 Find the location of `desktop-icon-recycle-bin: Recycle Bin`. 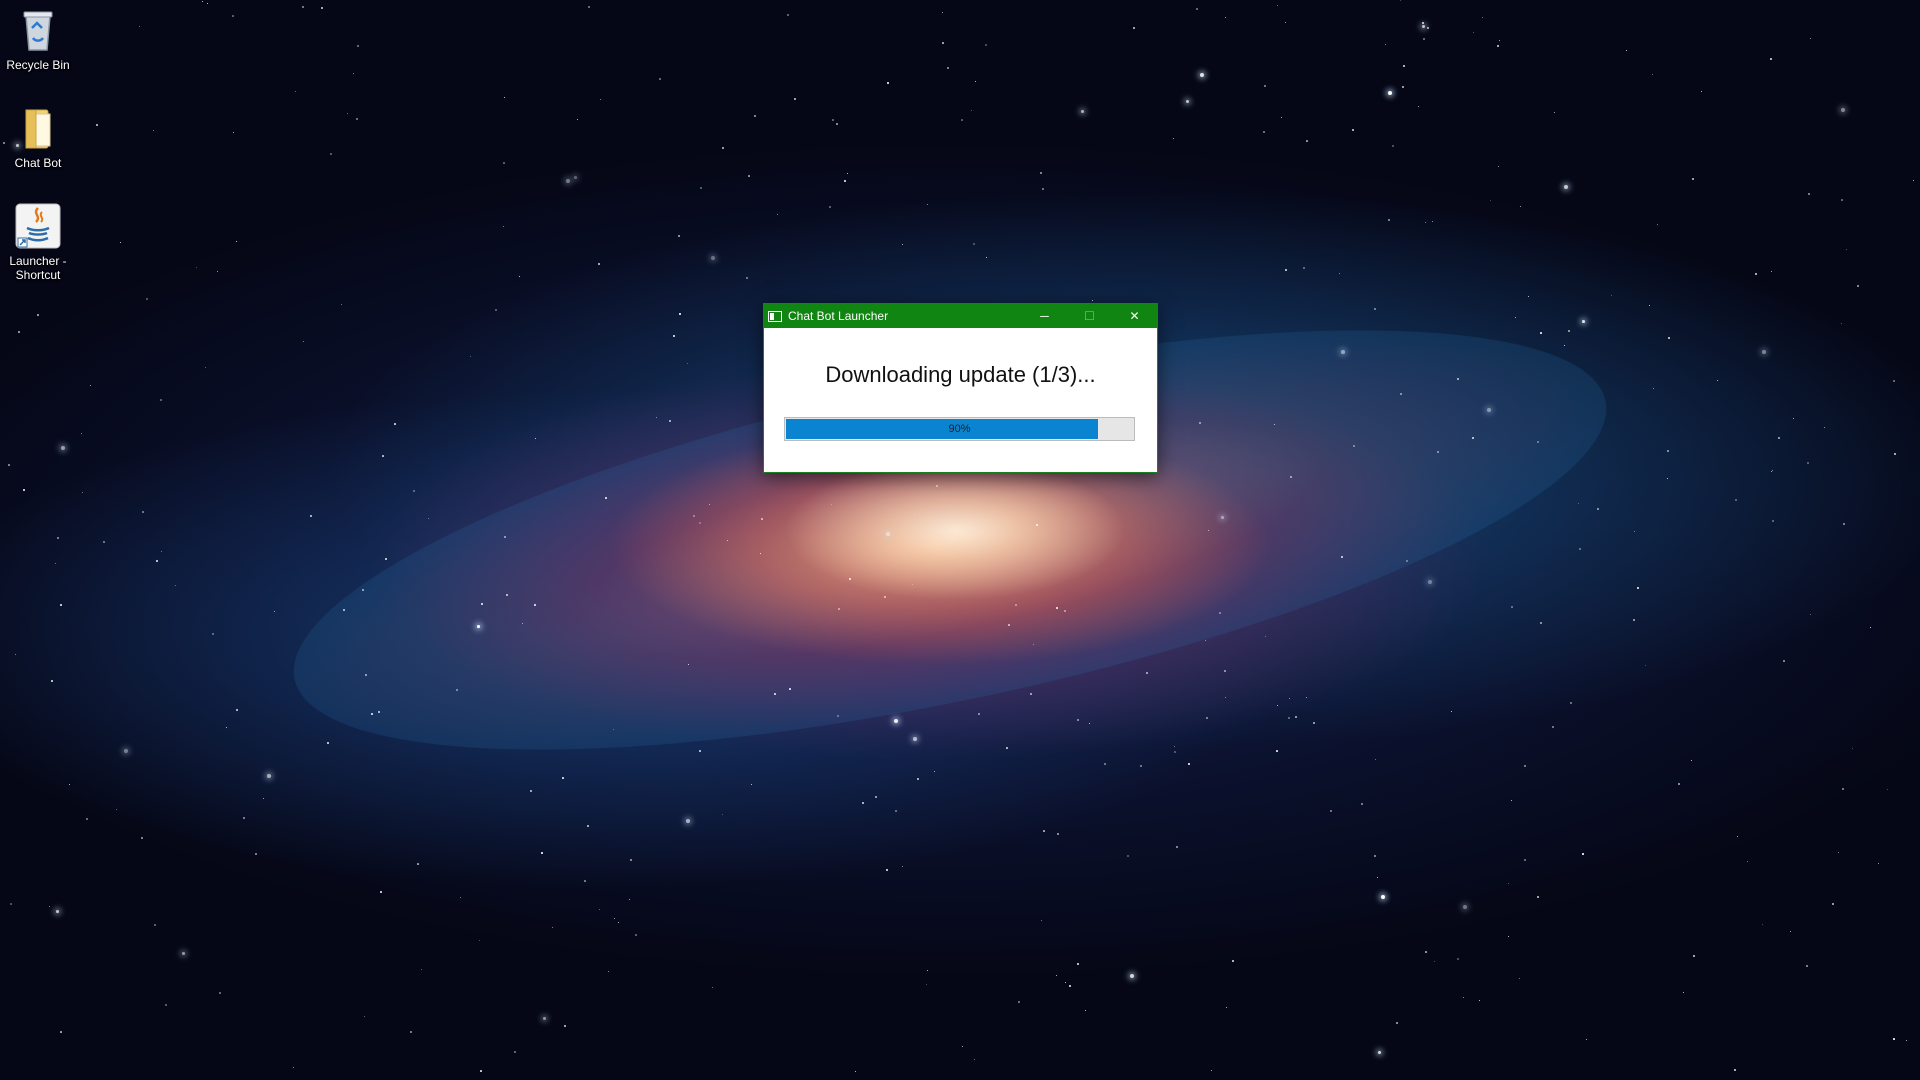

desktop-icon-recycle-bin: Recycle Bin is located at coordinates (38, 39).